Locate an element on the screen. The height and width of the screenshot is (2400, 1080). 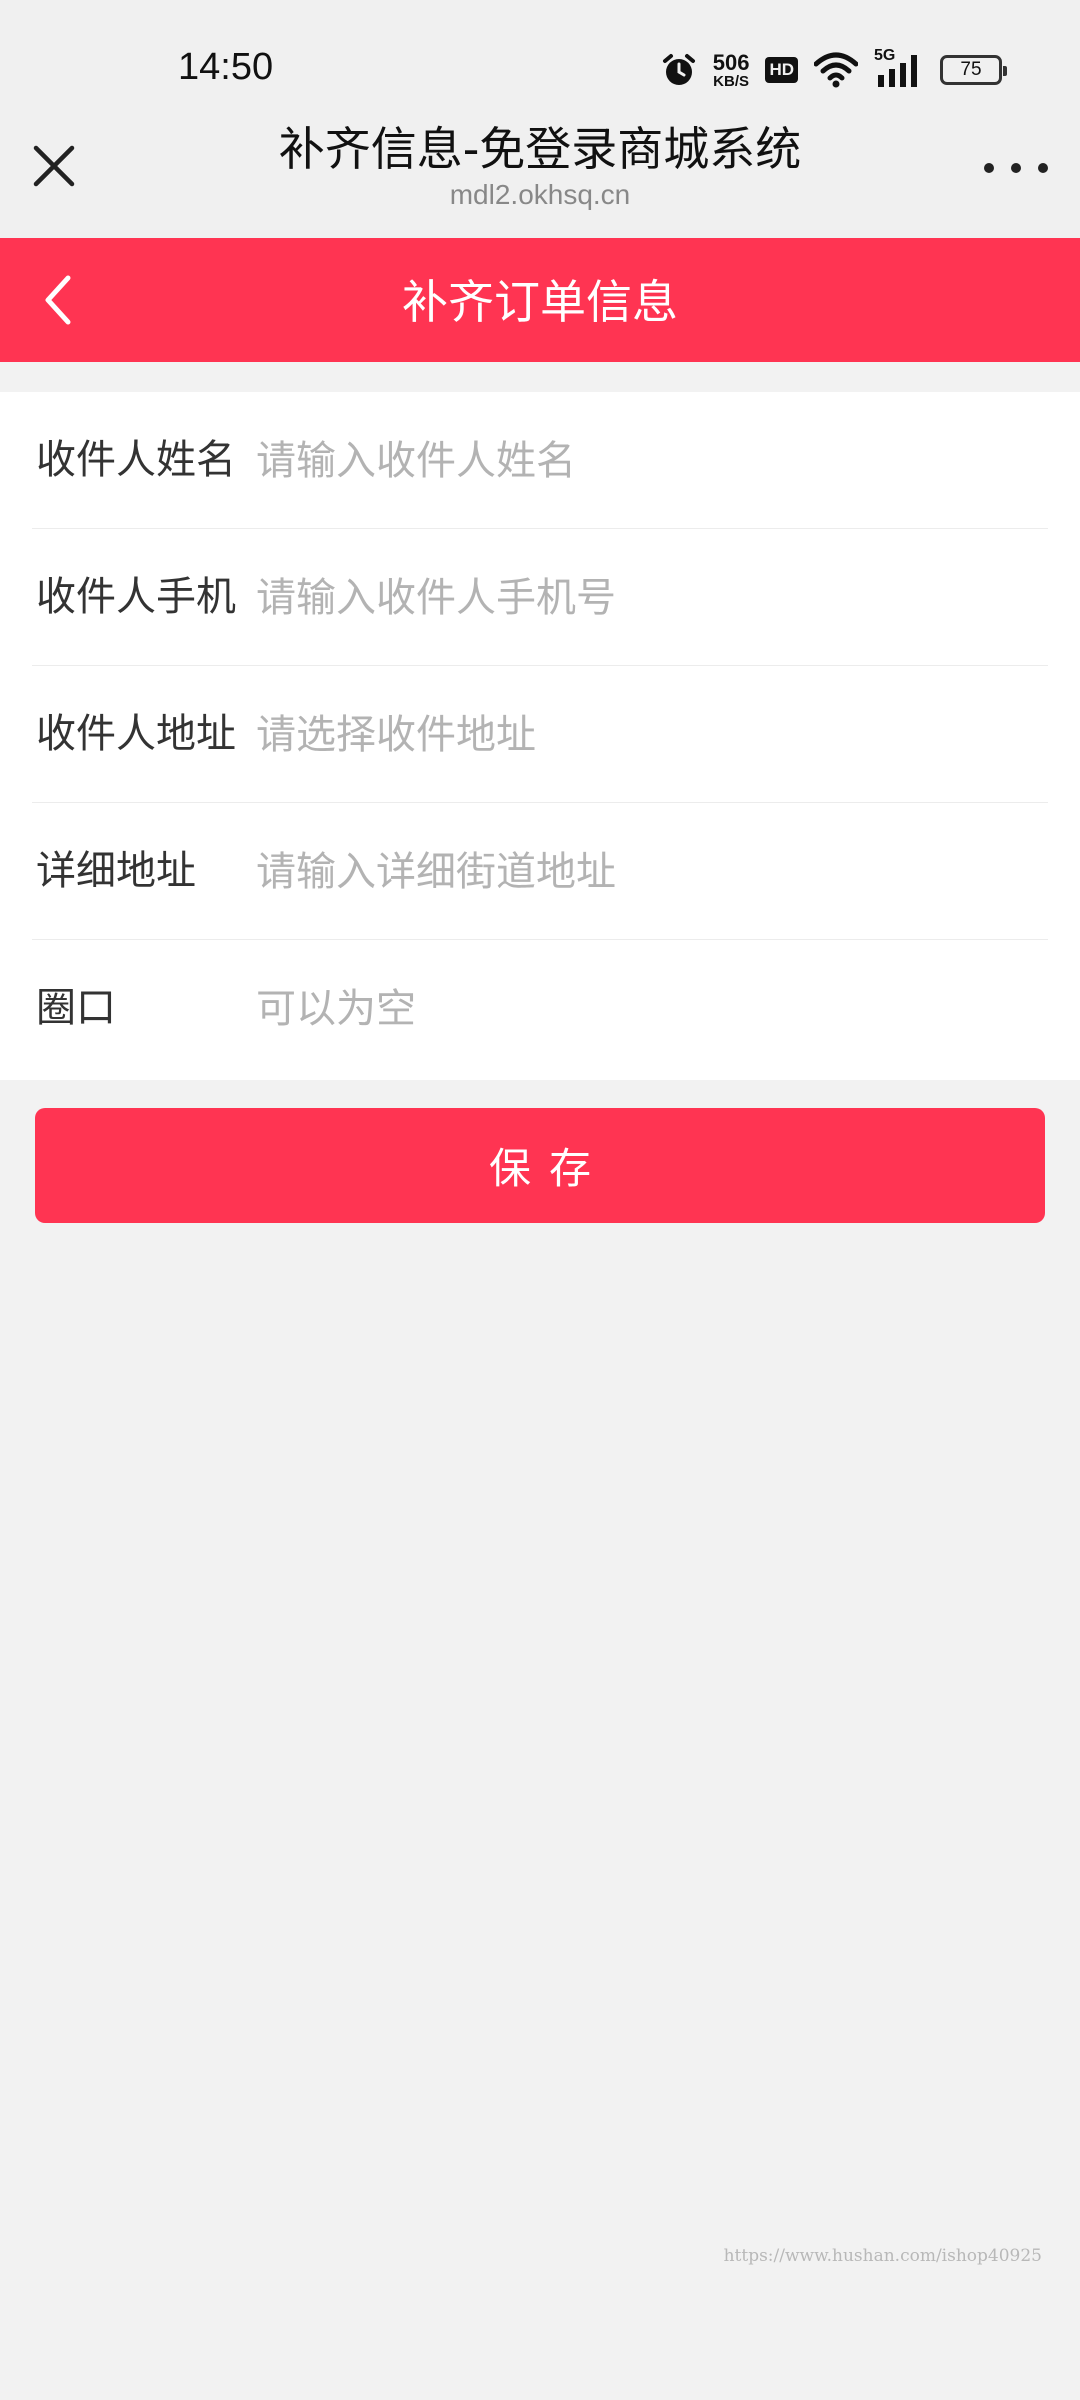
form-row-recipient-name: 收件人姓名 is located at coordinates (540, 460).